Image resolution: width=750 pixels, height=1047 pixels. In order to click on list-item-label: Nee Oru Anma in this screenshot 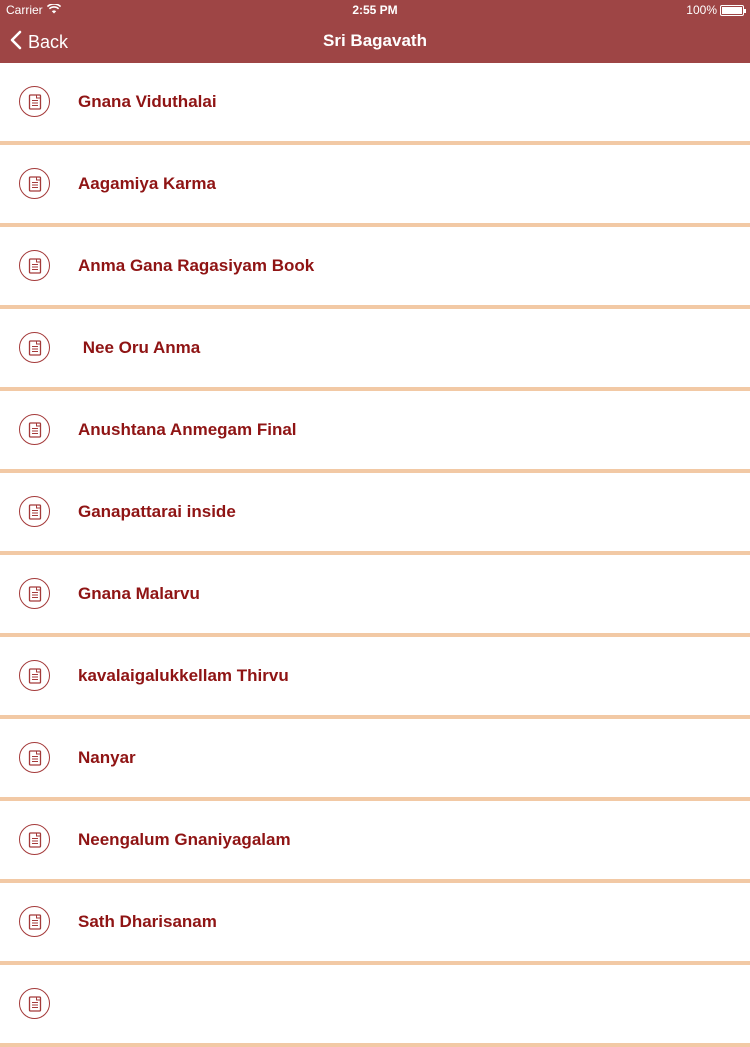, I will do `click(139, 347)`.